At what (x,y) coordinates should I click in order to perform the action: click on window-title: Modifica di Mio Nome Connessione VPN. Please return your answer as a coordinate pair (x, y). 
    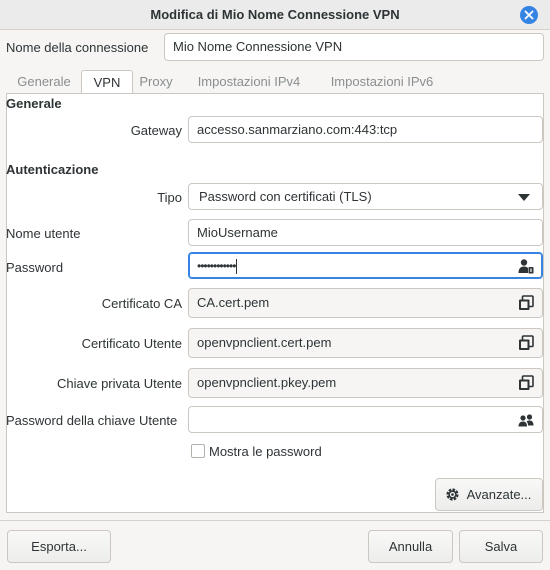
    Looking at the image, I should click on (275, 14).